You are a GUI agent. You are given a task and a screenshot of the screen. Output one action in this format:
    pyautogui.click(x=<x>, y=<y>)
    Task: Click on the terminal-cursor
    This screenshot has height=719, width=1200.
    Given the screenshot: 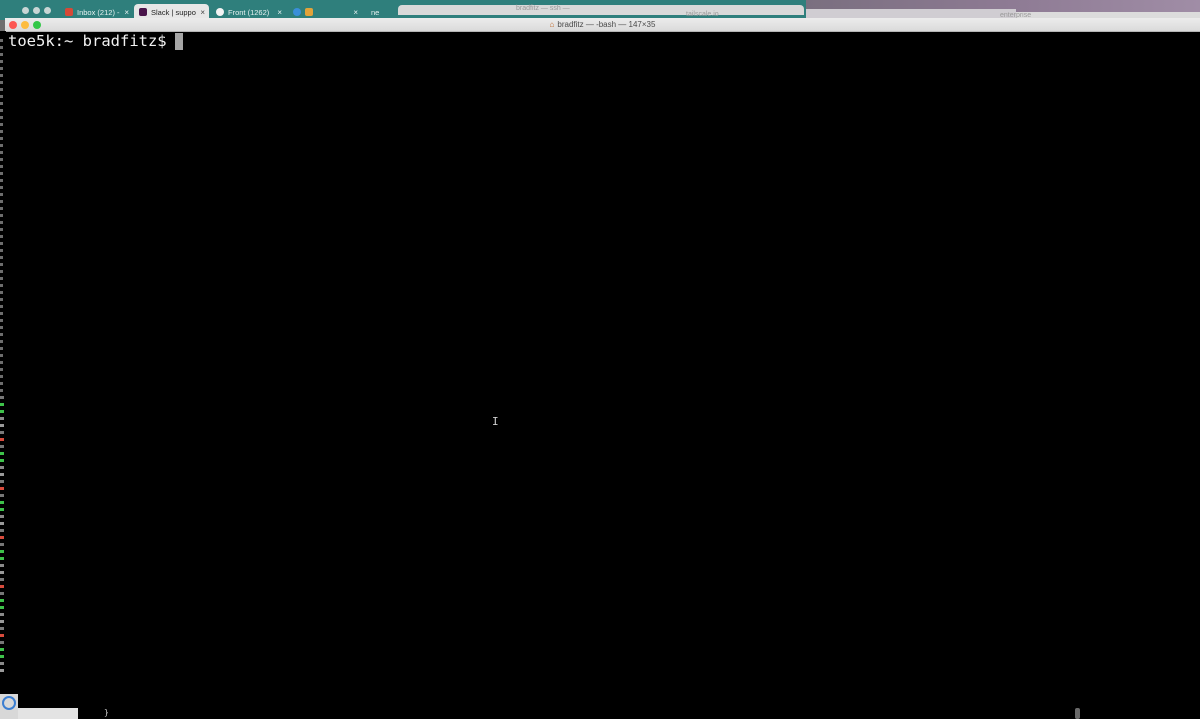 What is the action you would take?
    pyautogui.click(x=178, y=41)
    